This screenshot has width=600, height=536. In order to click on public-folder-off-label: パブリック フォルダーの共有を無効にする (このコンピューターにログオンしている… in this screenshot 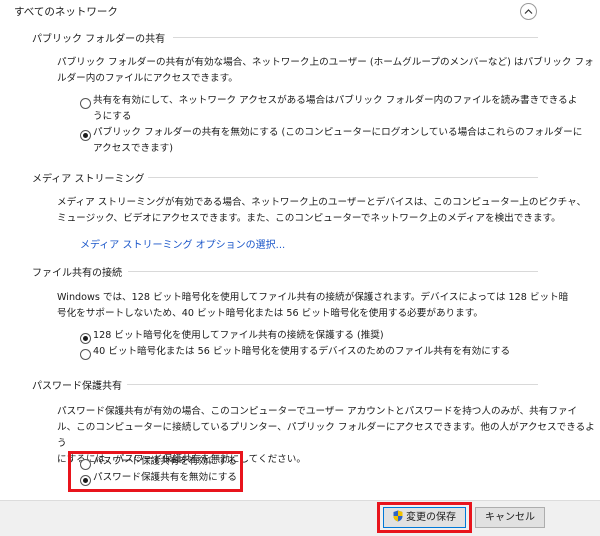, I will do `click(343, 141)`.